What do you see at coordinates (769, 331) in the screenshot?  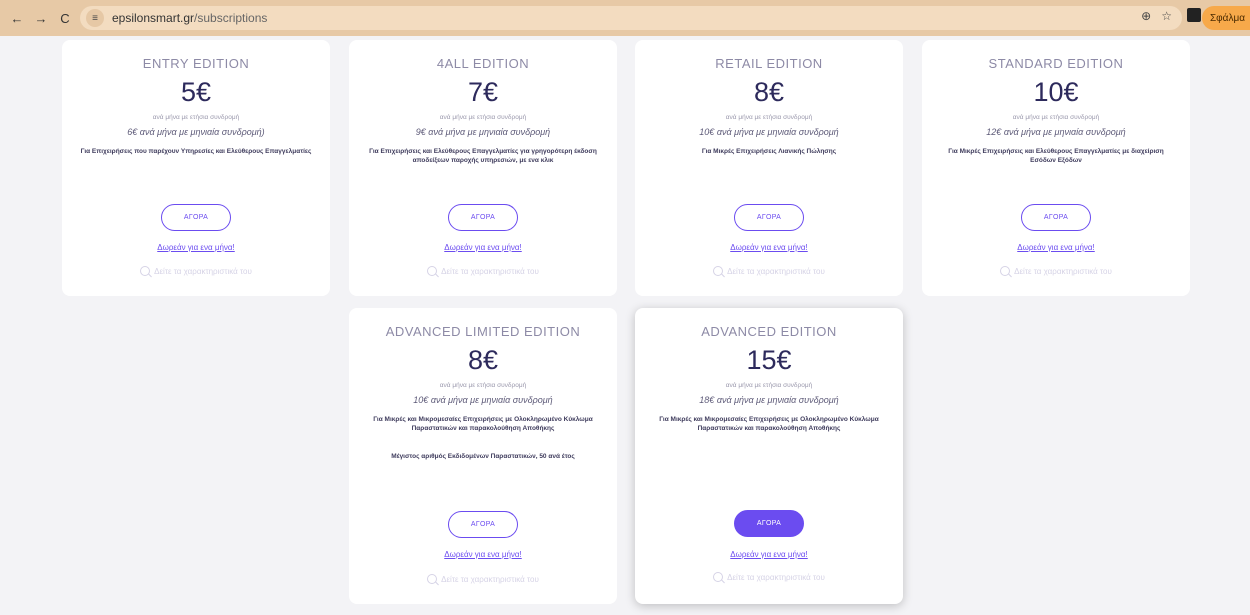 I see `plan-edition-title: ADVANCED EDITION` at bounding box center [769, 331].